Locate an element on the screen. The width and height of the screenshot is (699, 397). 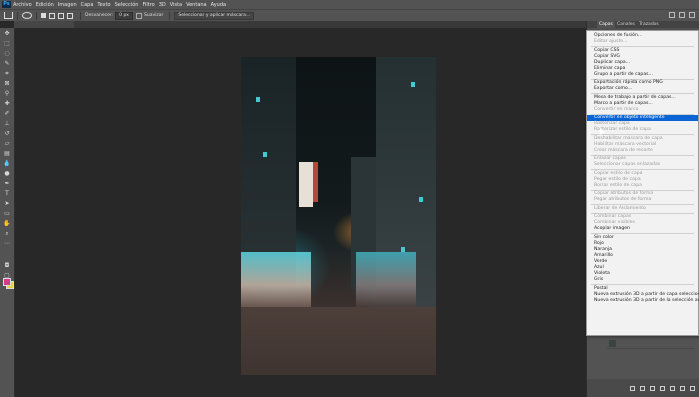
intersect-selection-icon is located at coordinates (70, 15).